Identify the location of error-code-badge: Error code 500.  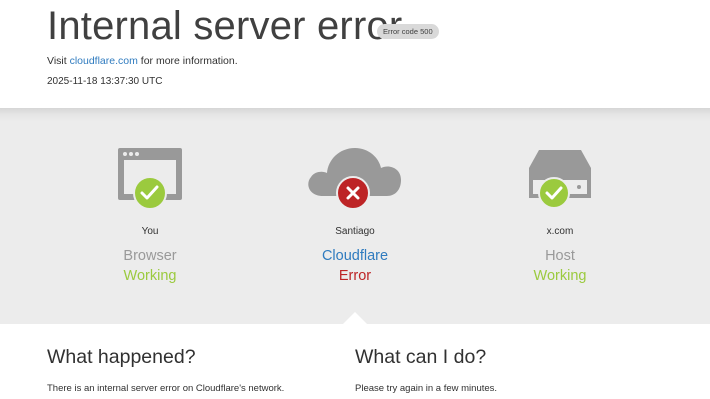
(408, 31).